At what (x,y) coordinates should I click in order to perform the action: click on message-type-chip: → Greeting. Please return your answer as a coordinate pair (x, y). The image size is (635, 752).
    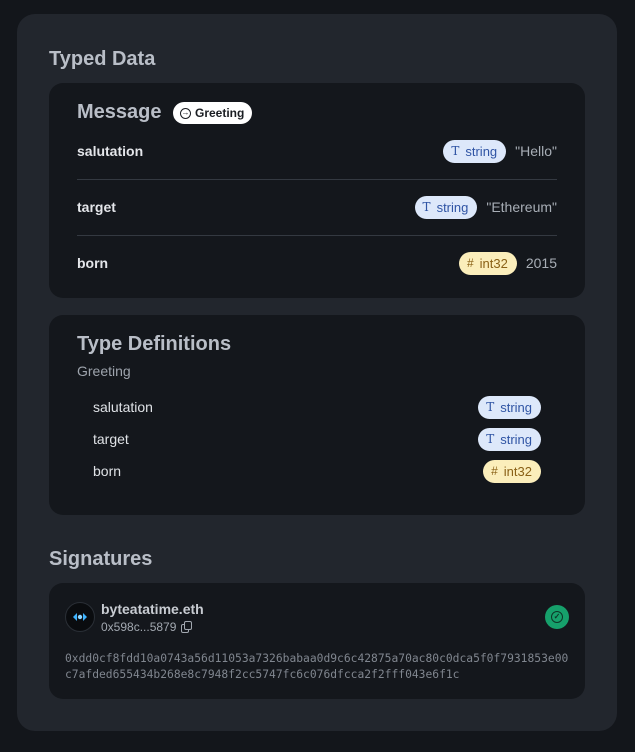
    Looking at the image, I should click on (213, 113).